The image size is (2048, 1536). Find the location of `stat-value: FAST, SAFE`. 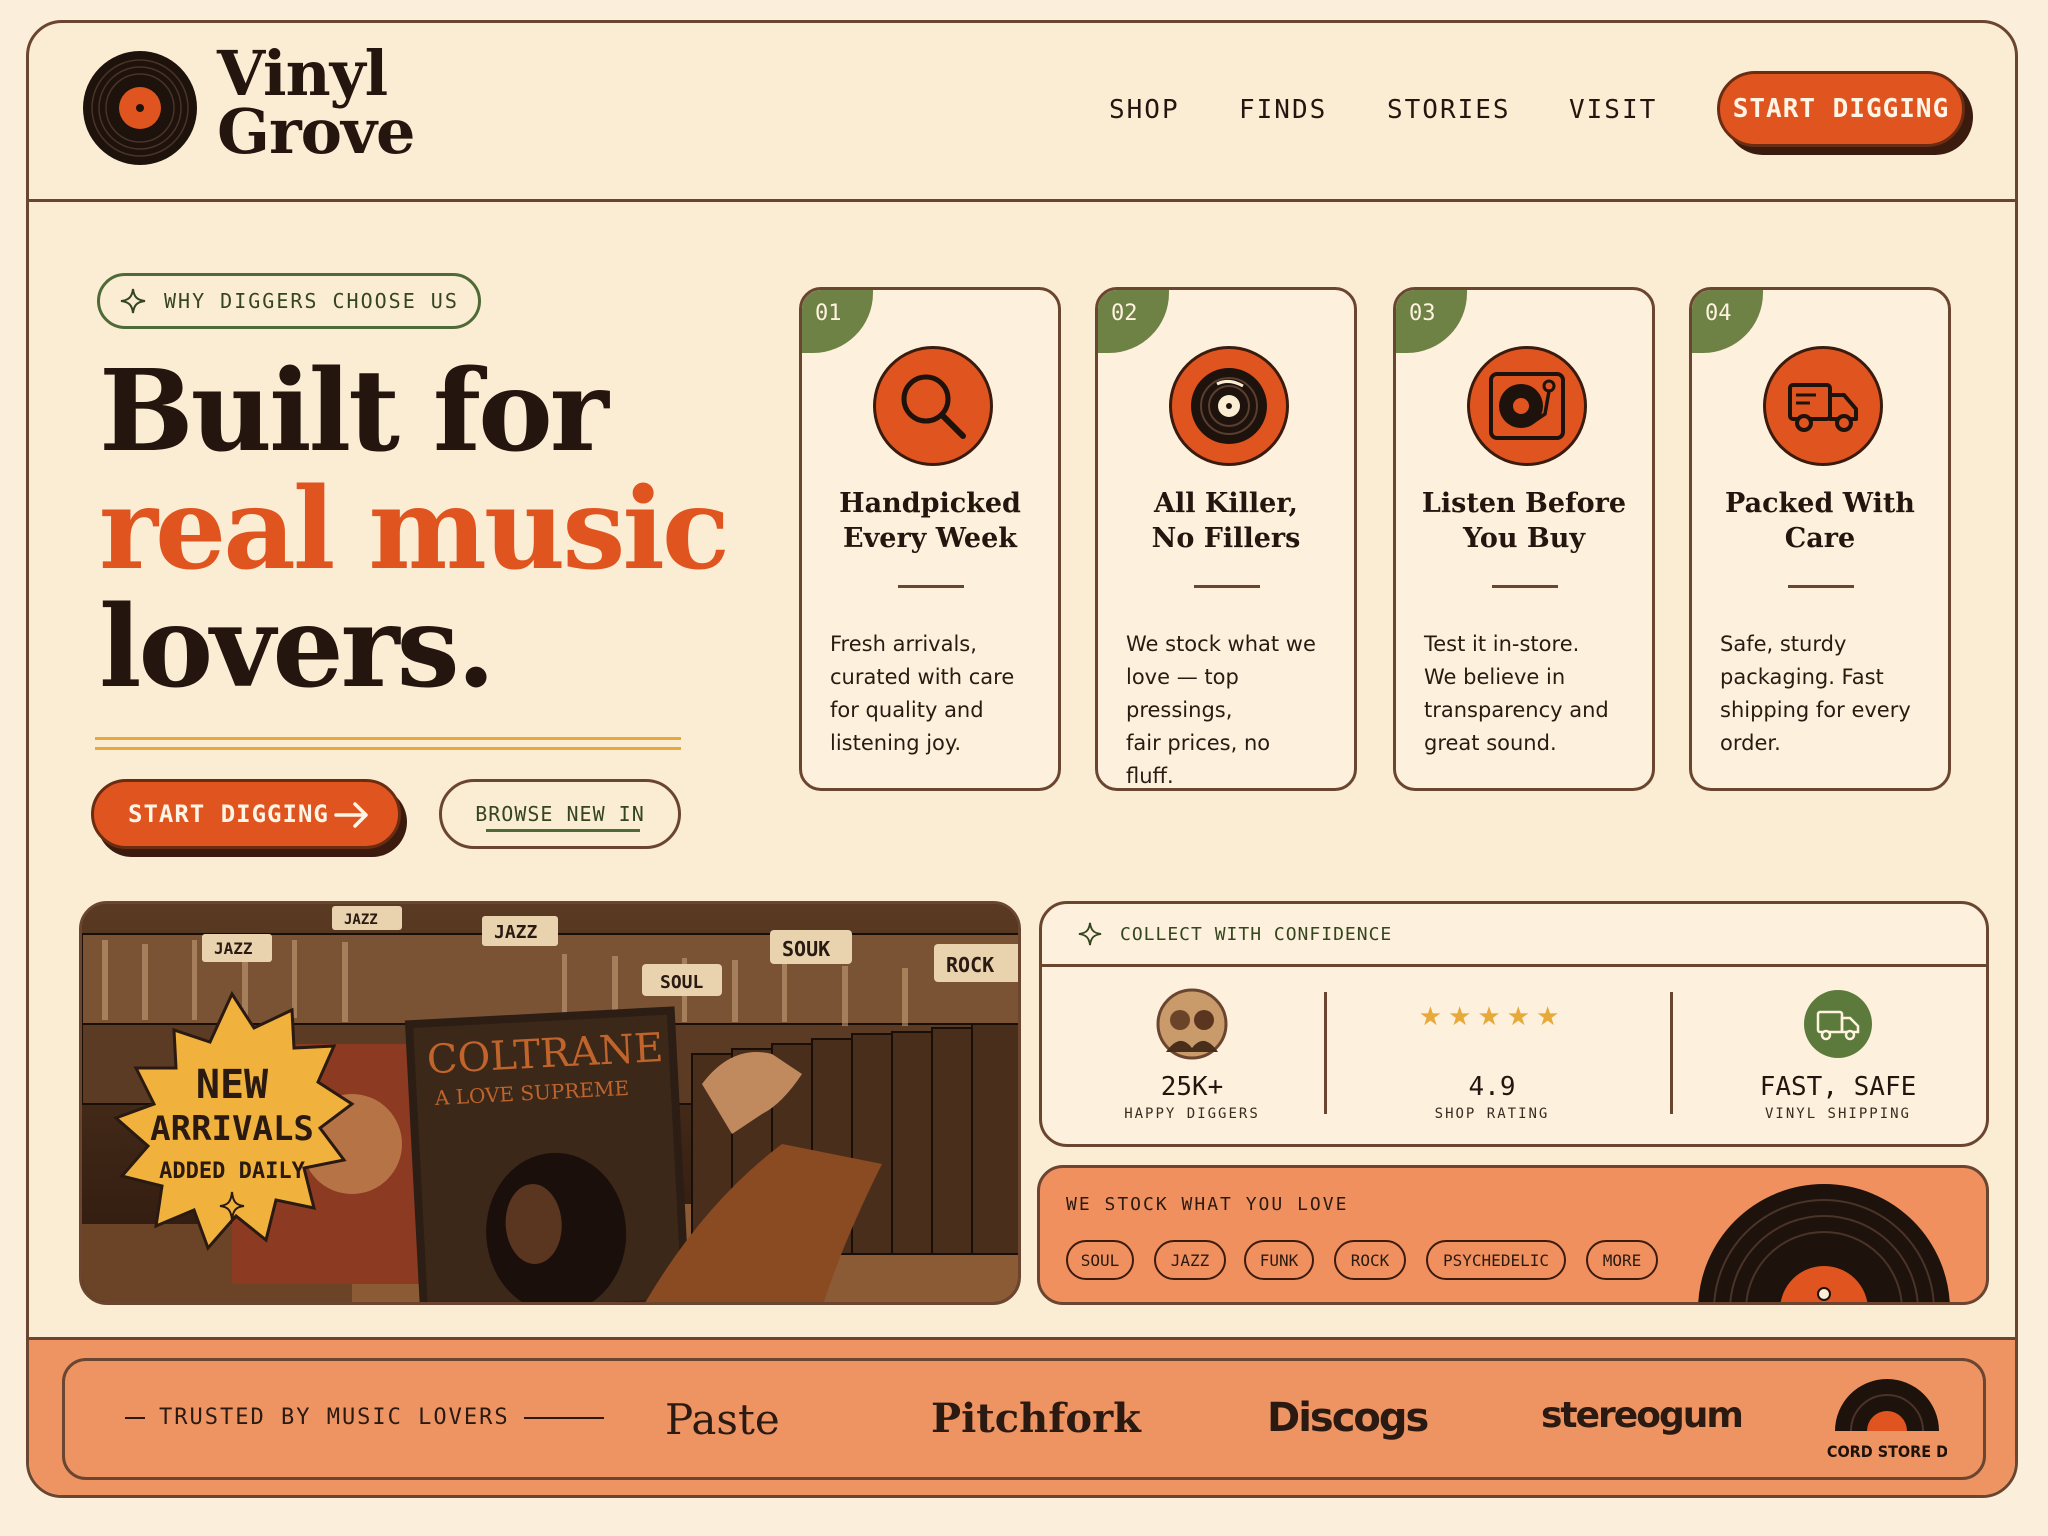

stat-value: FAST, SAFE is located at coordinates (1838, 1087).